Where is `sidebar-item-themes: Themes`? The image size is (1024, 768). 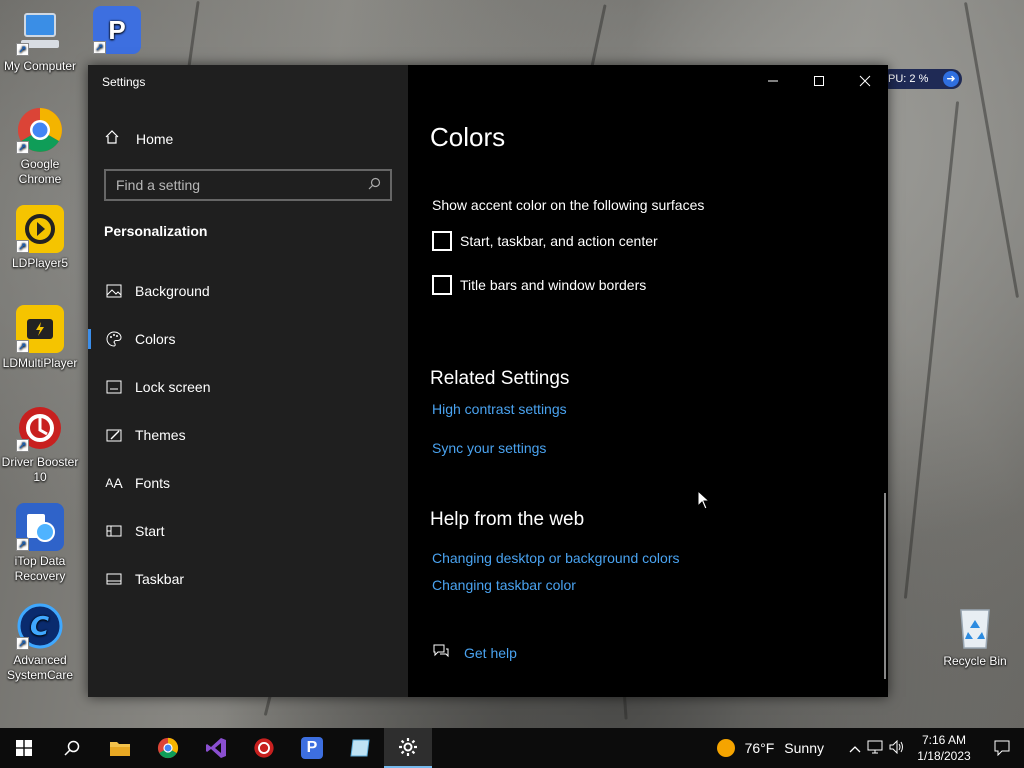 sidebar-item-themes: Themes is located at coordinates (248, 435).